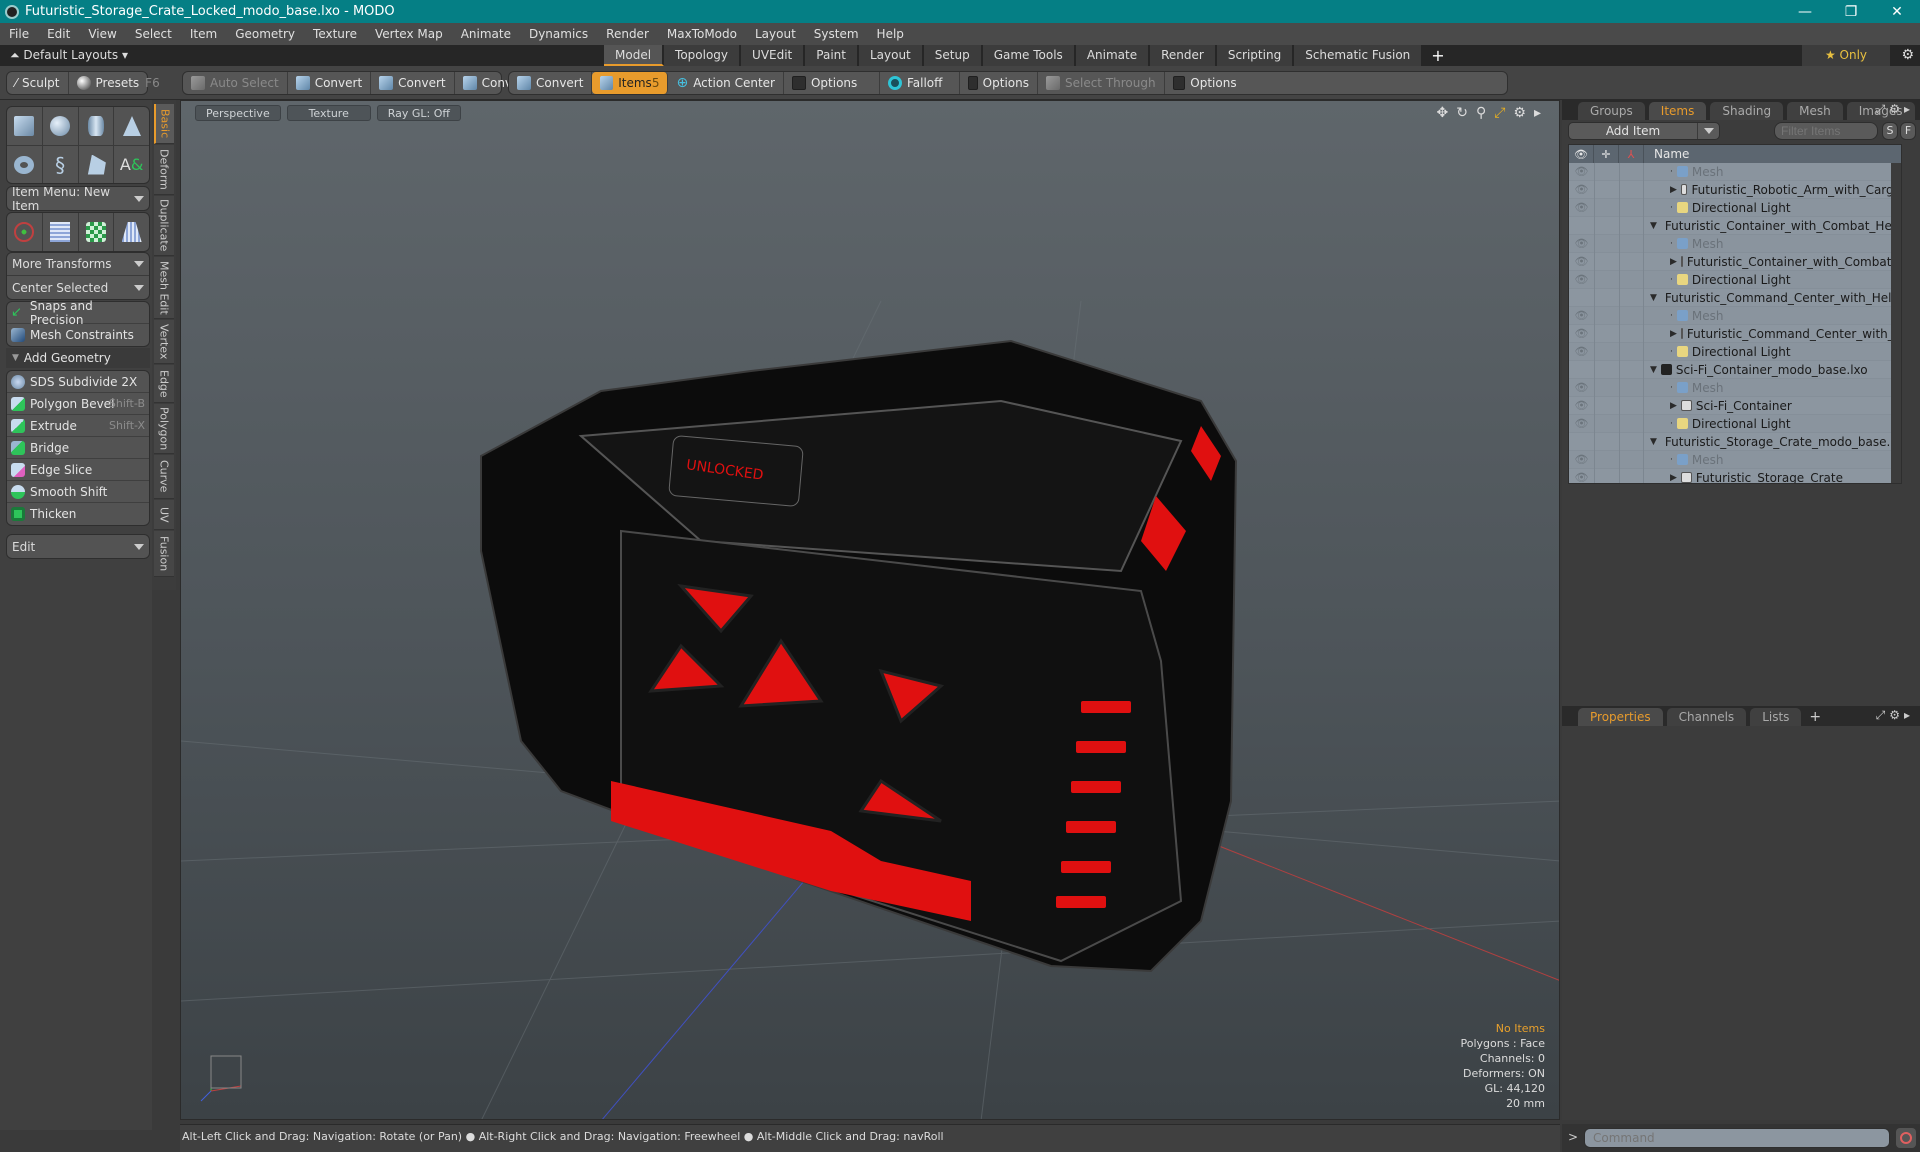 The width and height of the screenshot is (1920, 1152). I want to click on visibility-column-eye-icon: 👁, so click(1581, 154).